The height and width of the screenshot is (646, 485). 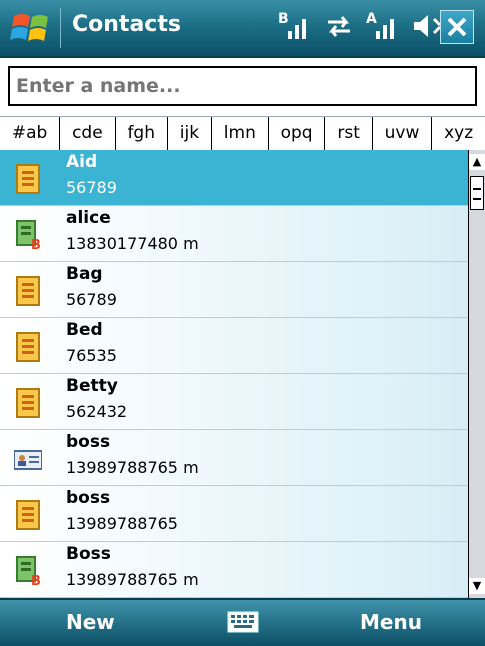 I want to click on new-button: New, so click(x=90, y=622).